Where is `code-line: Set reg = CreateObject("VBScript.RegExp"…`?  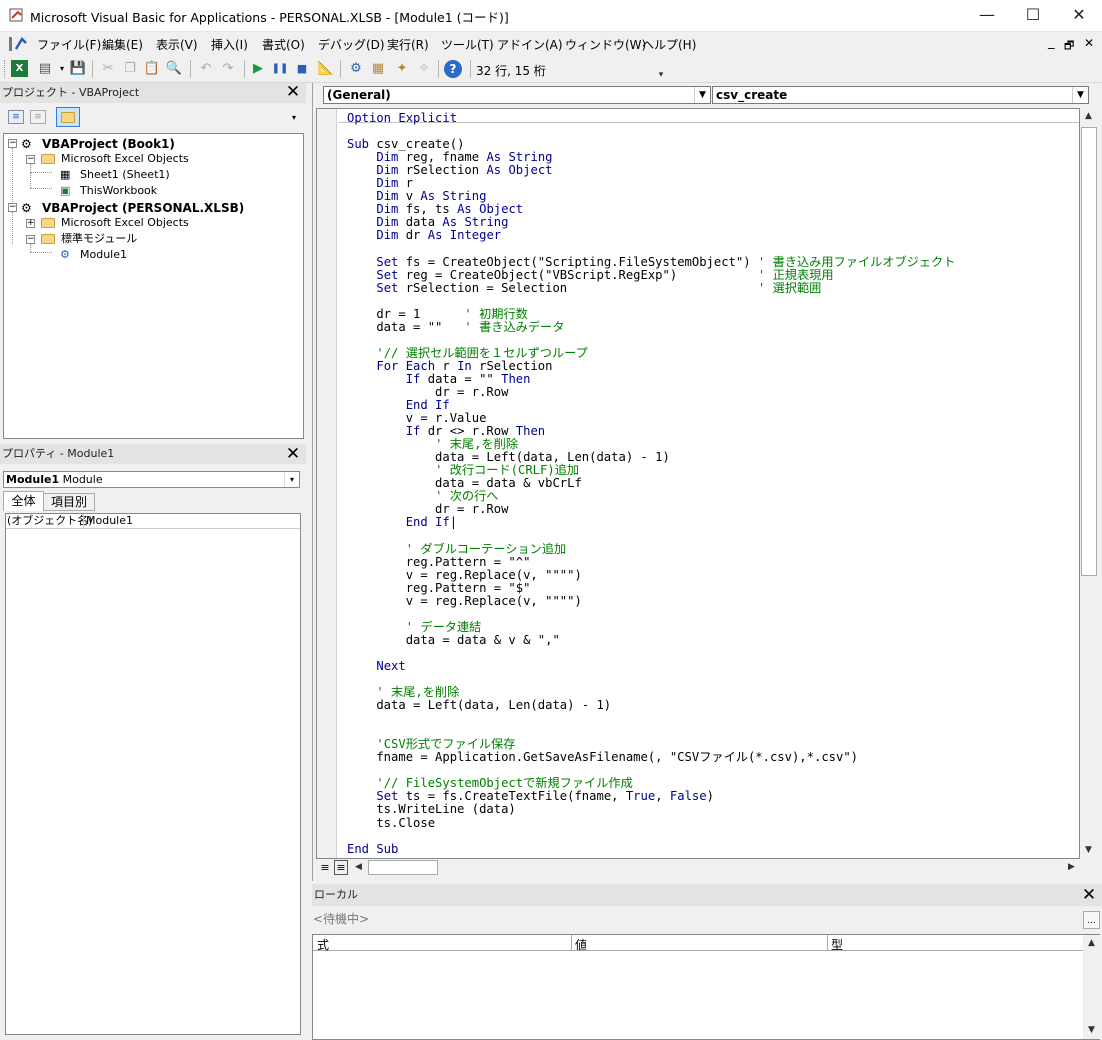
code-line: Set reg = CreateObject("VBScript.RegExp"… is located at coordinates (651, 275).